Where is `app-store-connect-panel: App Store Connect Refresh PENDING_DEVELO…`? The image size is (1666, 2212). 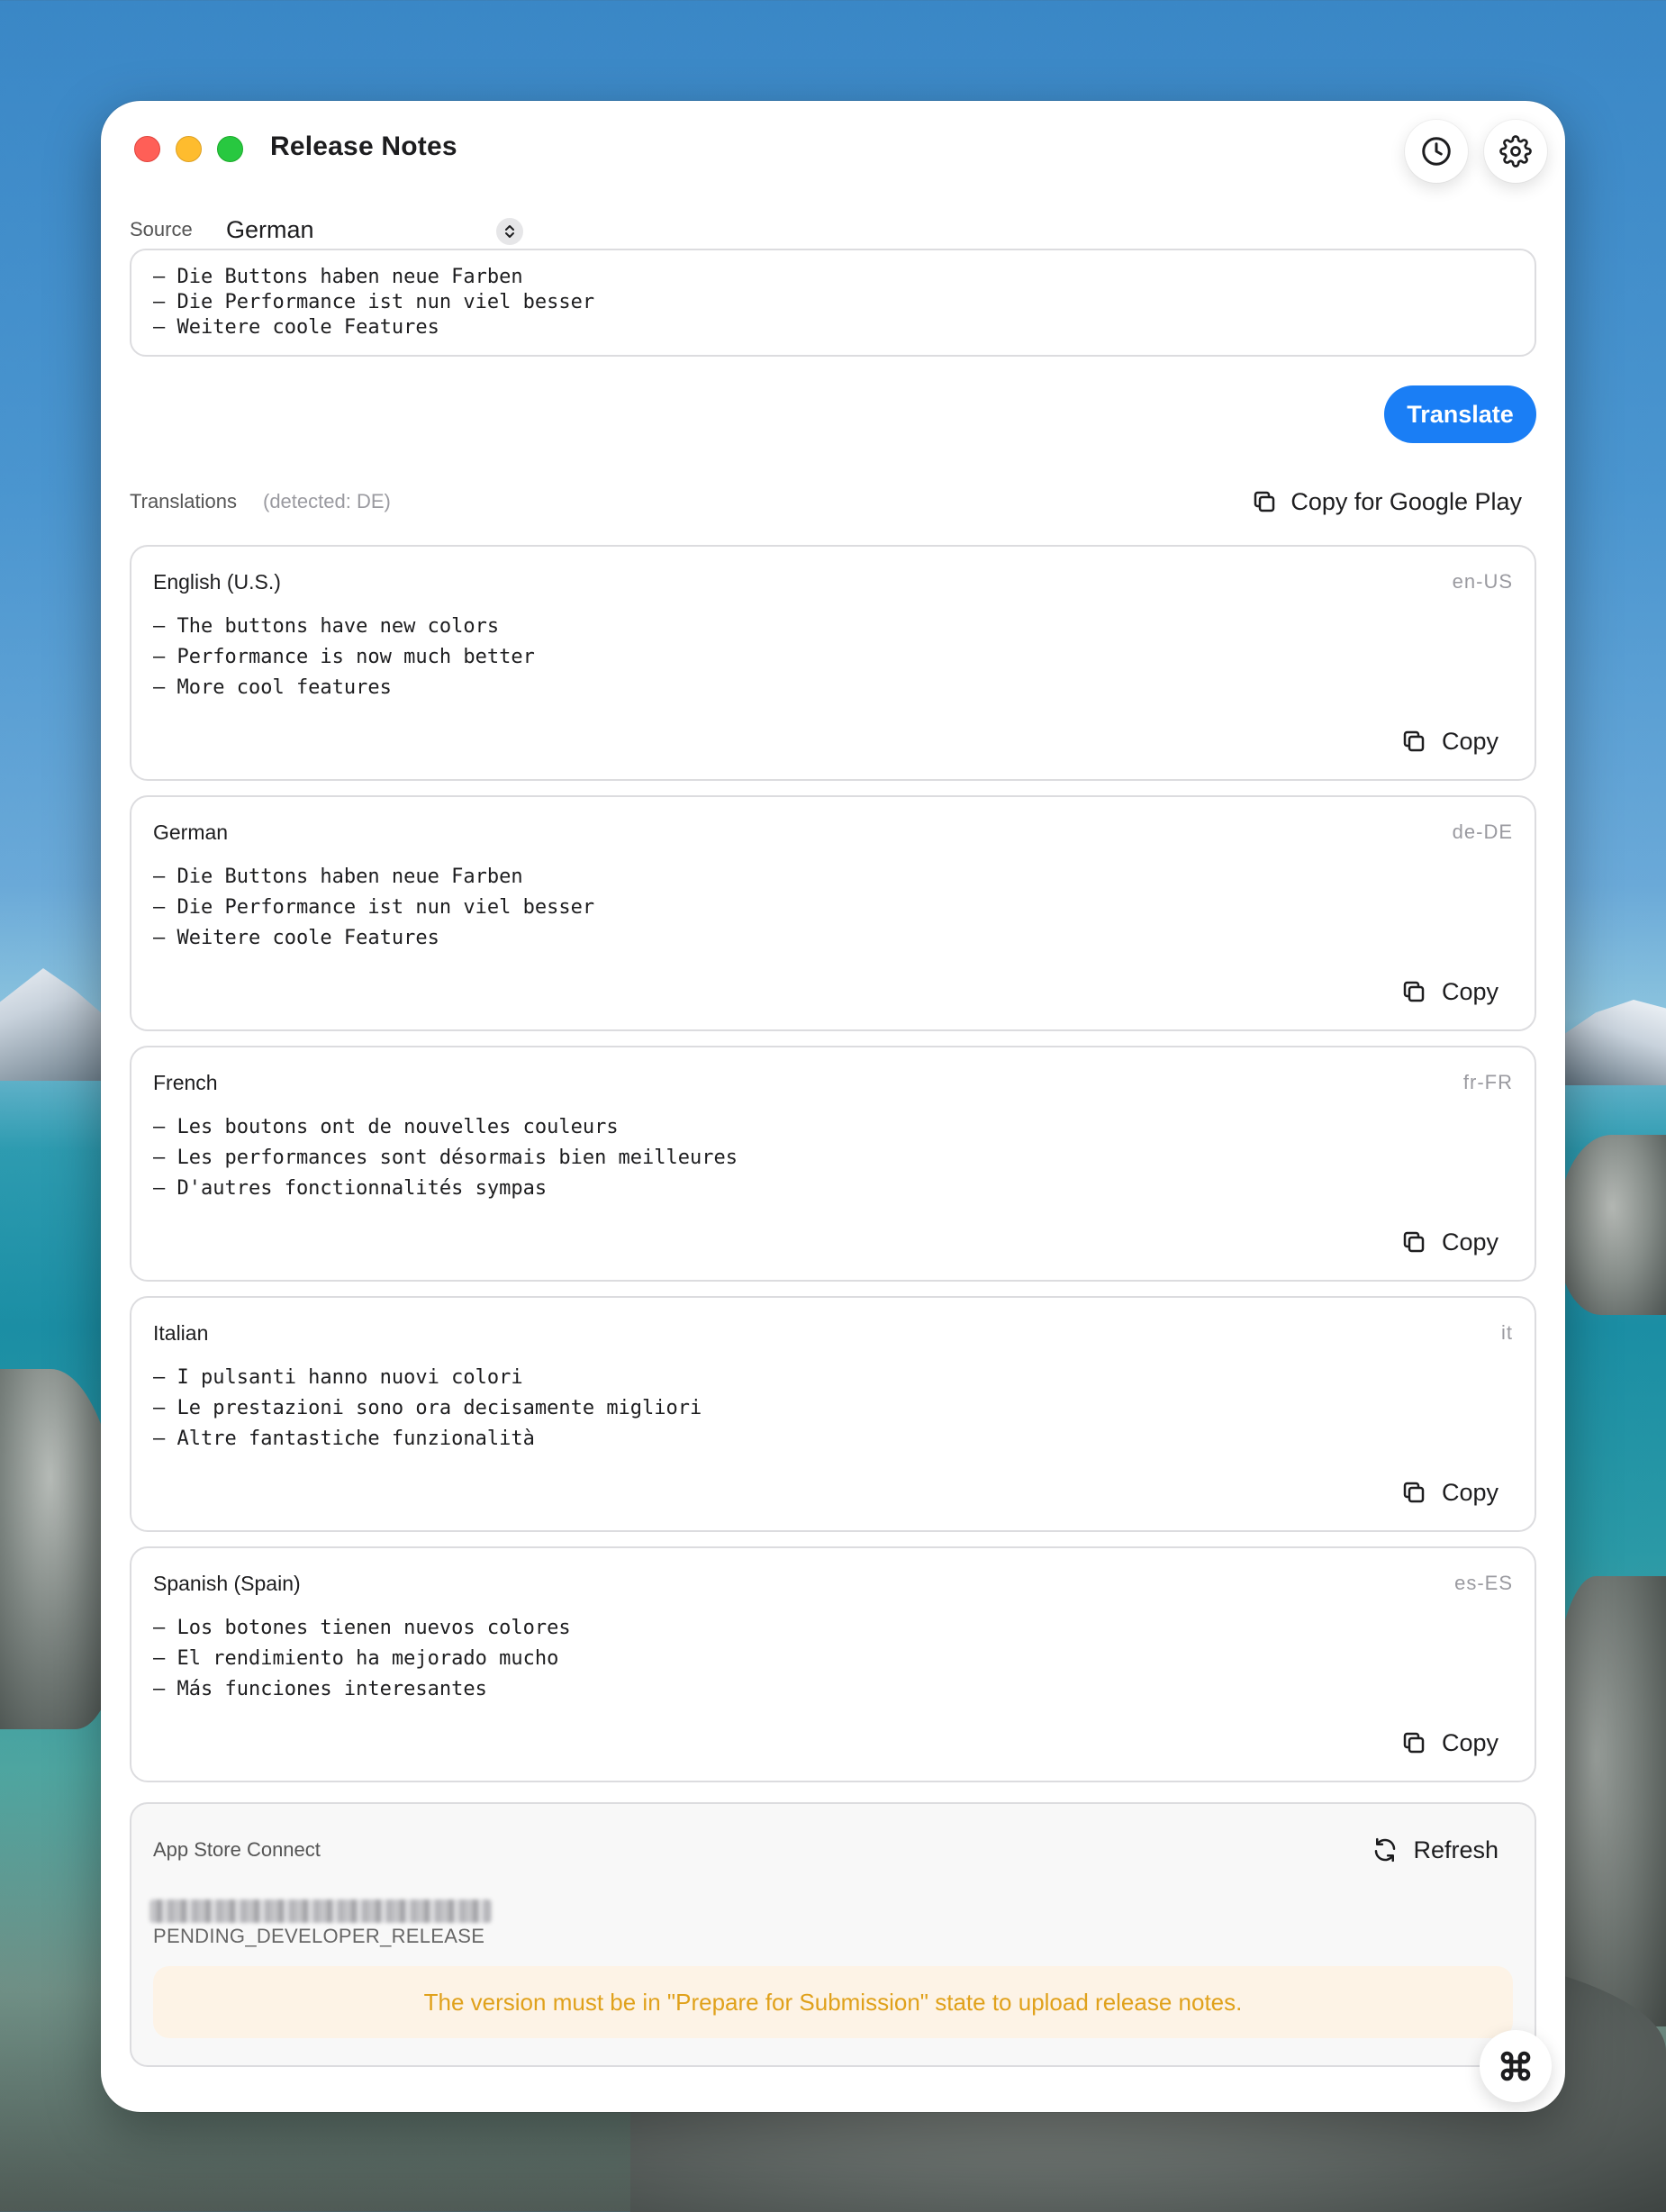 app-store-connect-panel: App Store Connect Refresh PENDING_DEVELO… is located at coordinates (833, 1934).